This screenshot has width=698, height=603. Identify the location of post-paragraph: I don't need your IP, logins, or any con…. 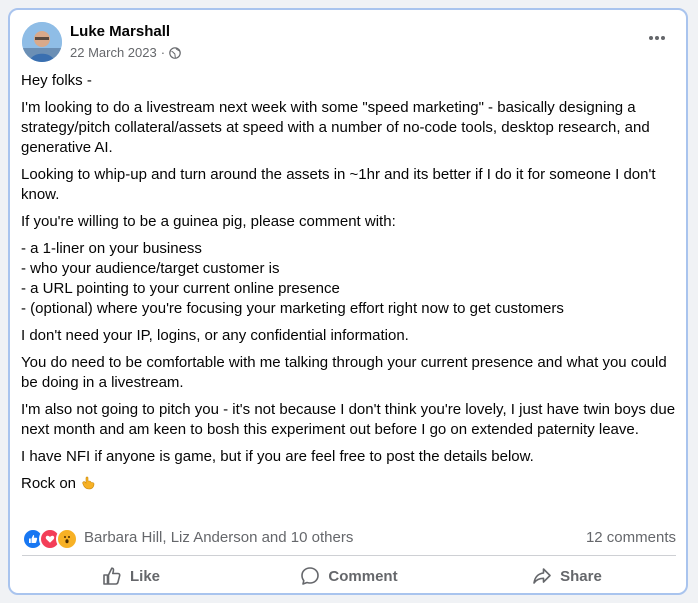
(215, 335).